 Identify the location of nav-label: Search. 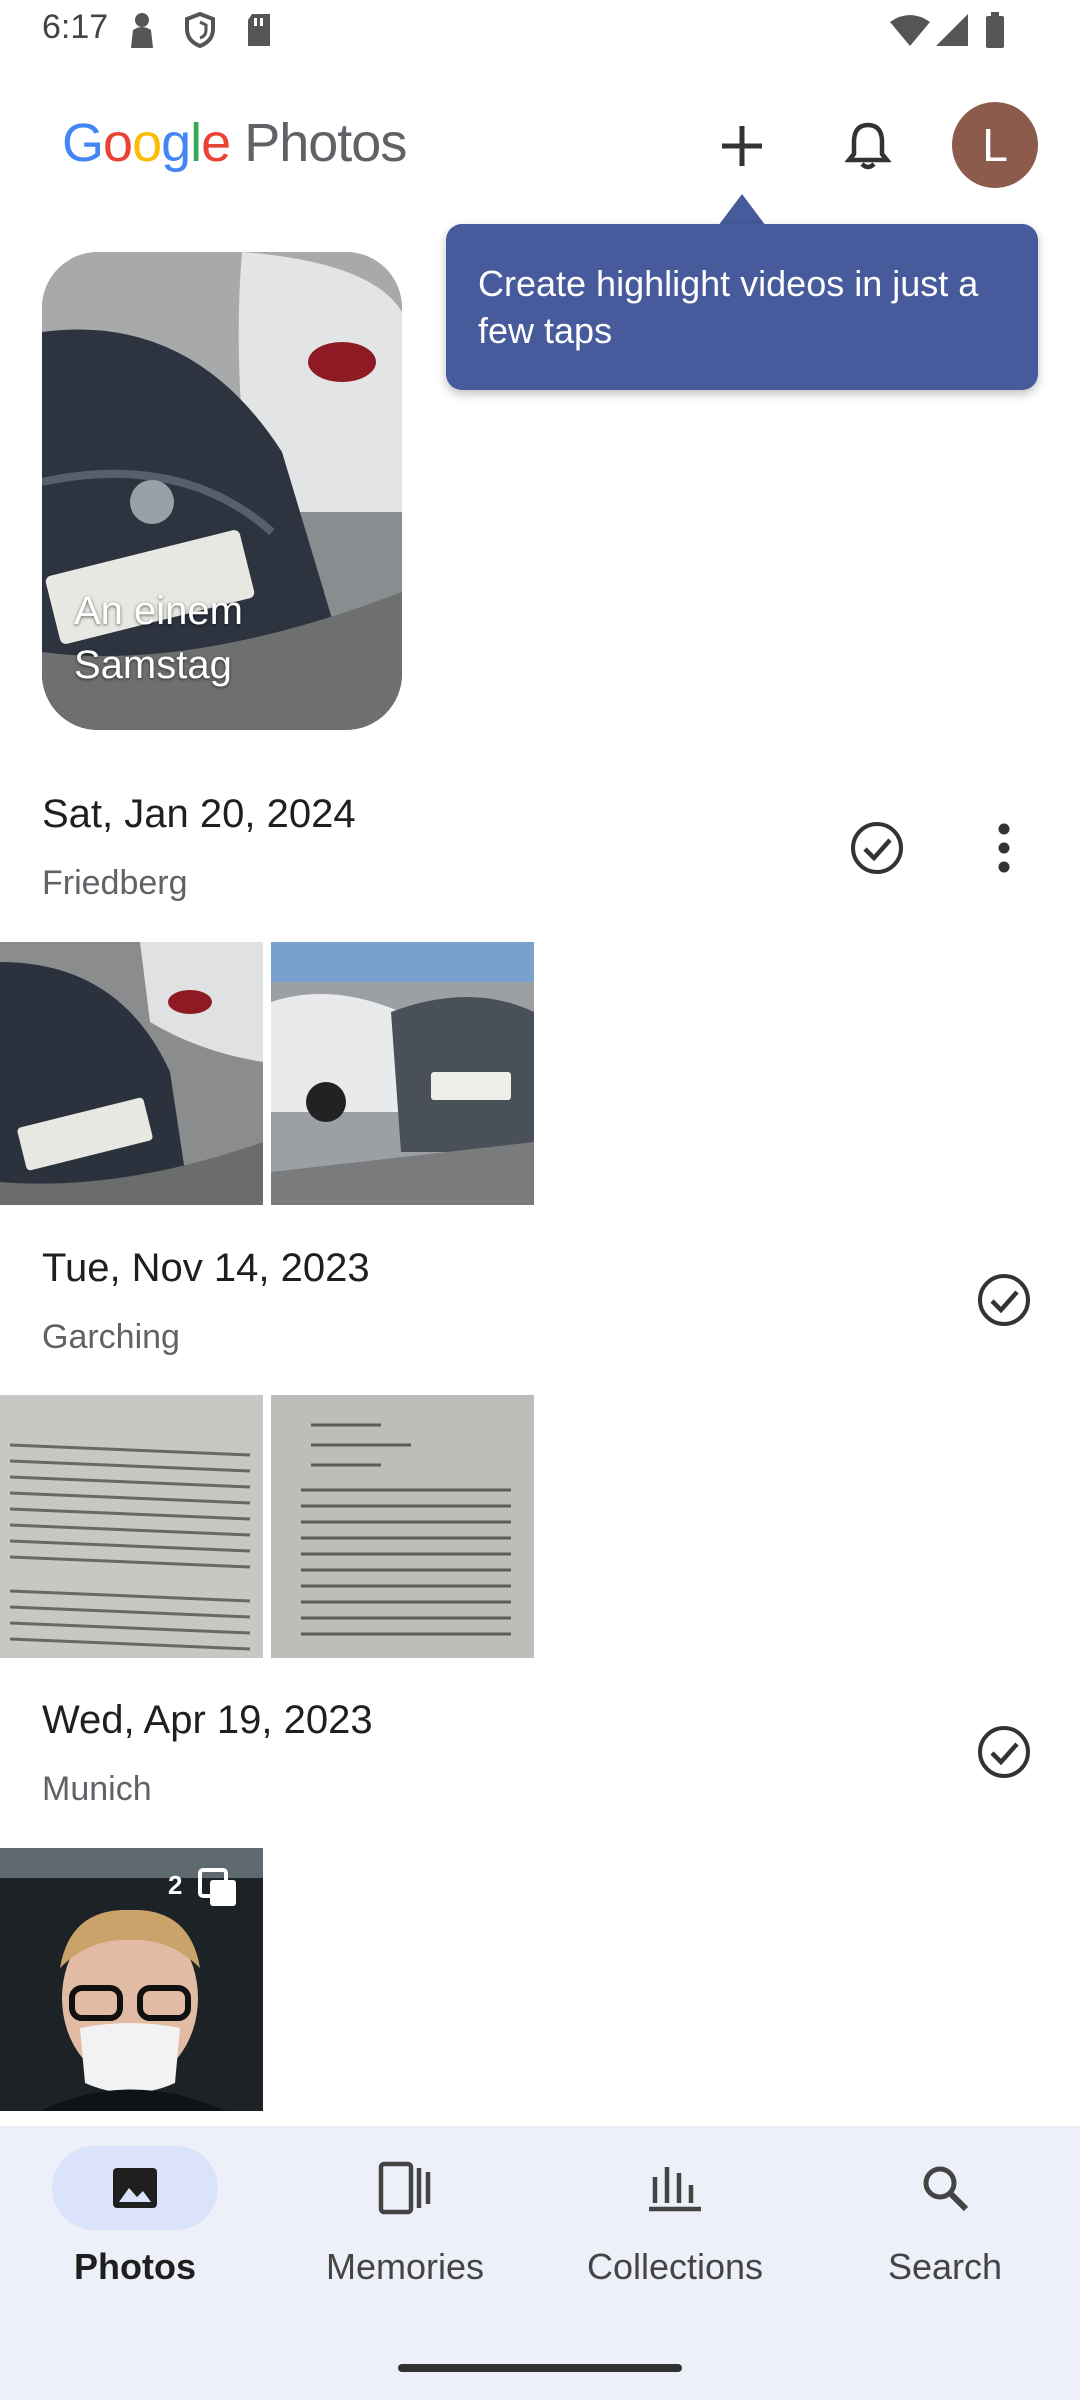
(945, 2266).